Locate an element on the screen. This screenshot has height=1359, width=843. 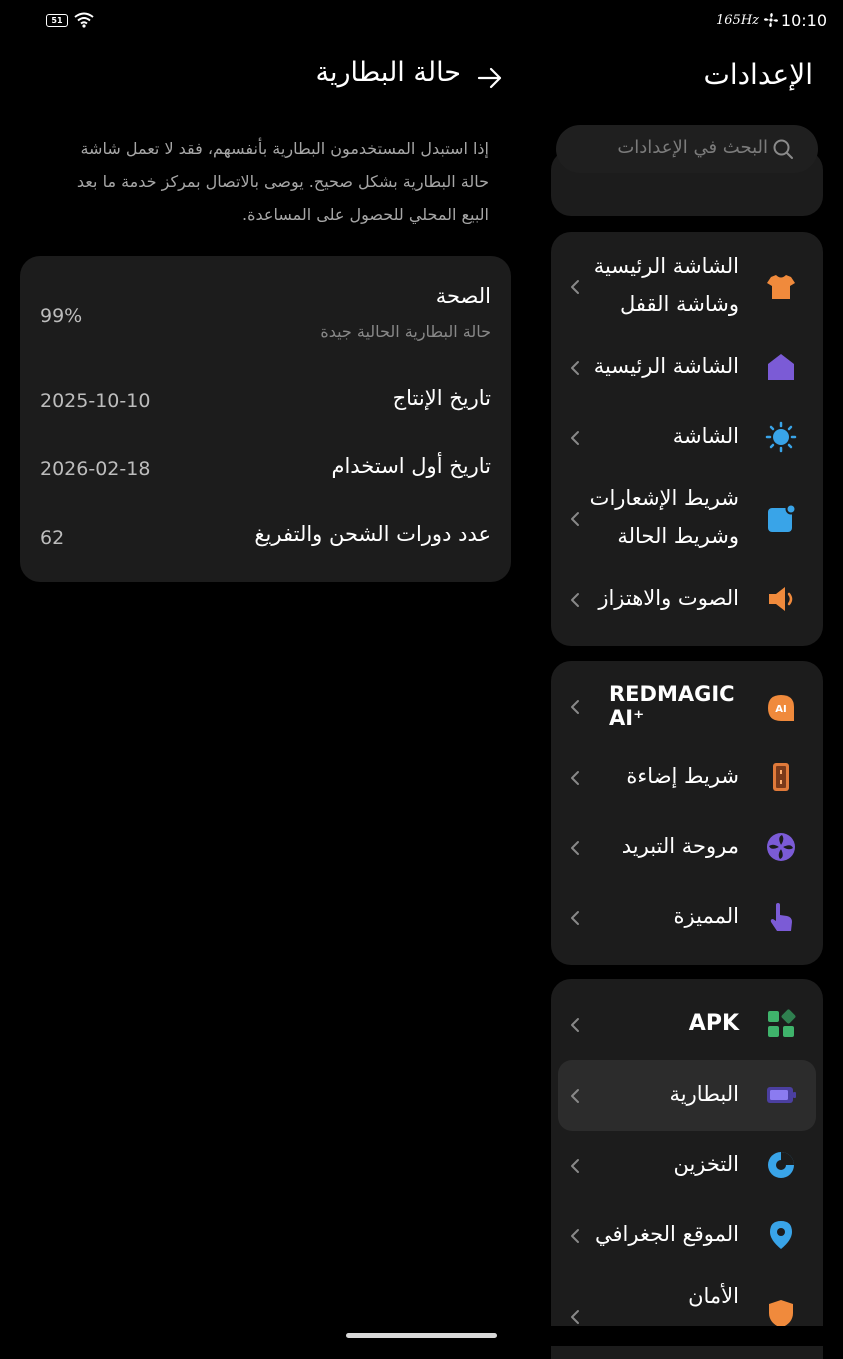
settings-item-security: الأمان is located at coordinates (687, 1303).